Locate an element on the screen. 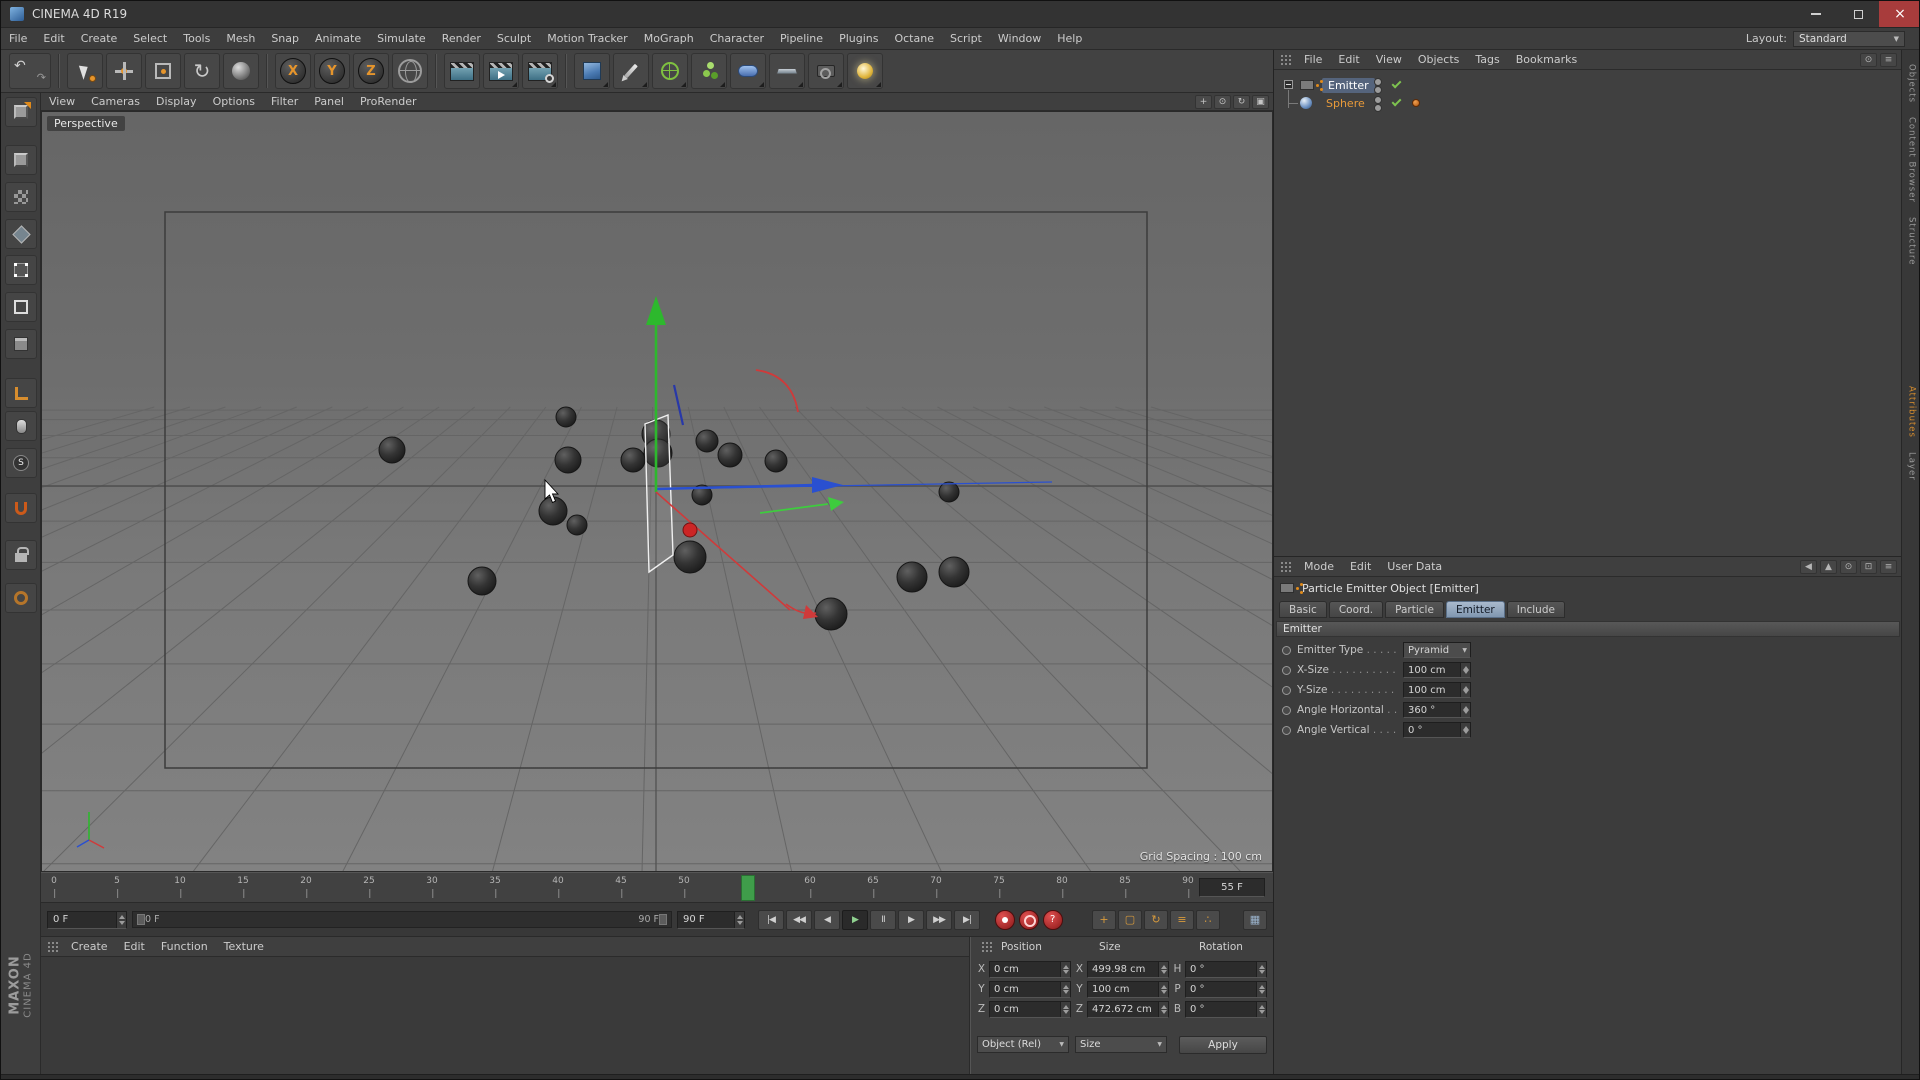  menubar-item-help: Help is located at coordinates (1069, 38).